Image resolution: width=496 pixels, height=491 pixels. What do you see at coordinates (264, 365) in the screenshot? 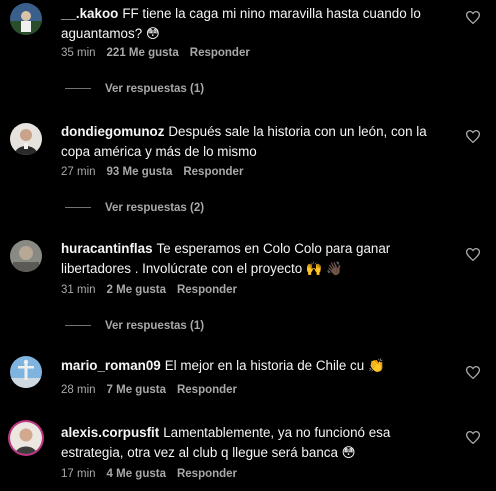
I see `comment-body: El mejor en la historia de Chile cu` at bounding box center [264, 365].